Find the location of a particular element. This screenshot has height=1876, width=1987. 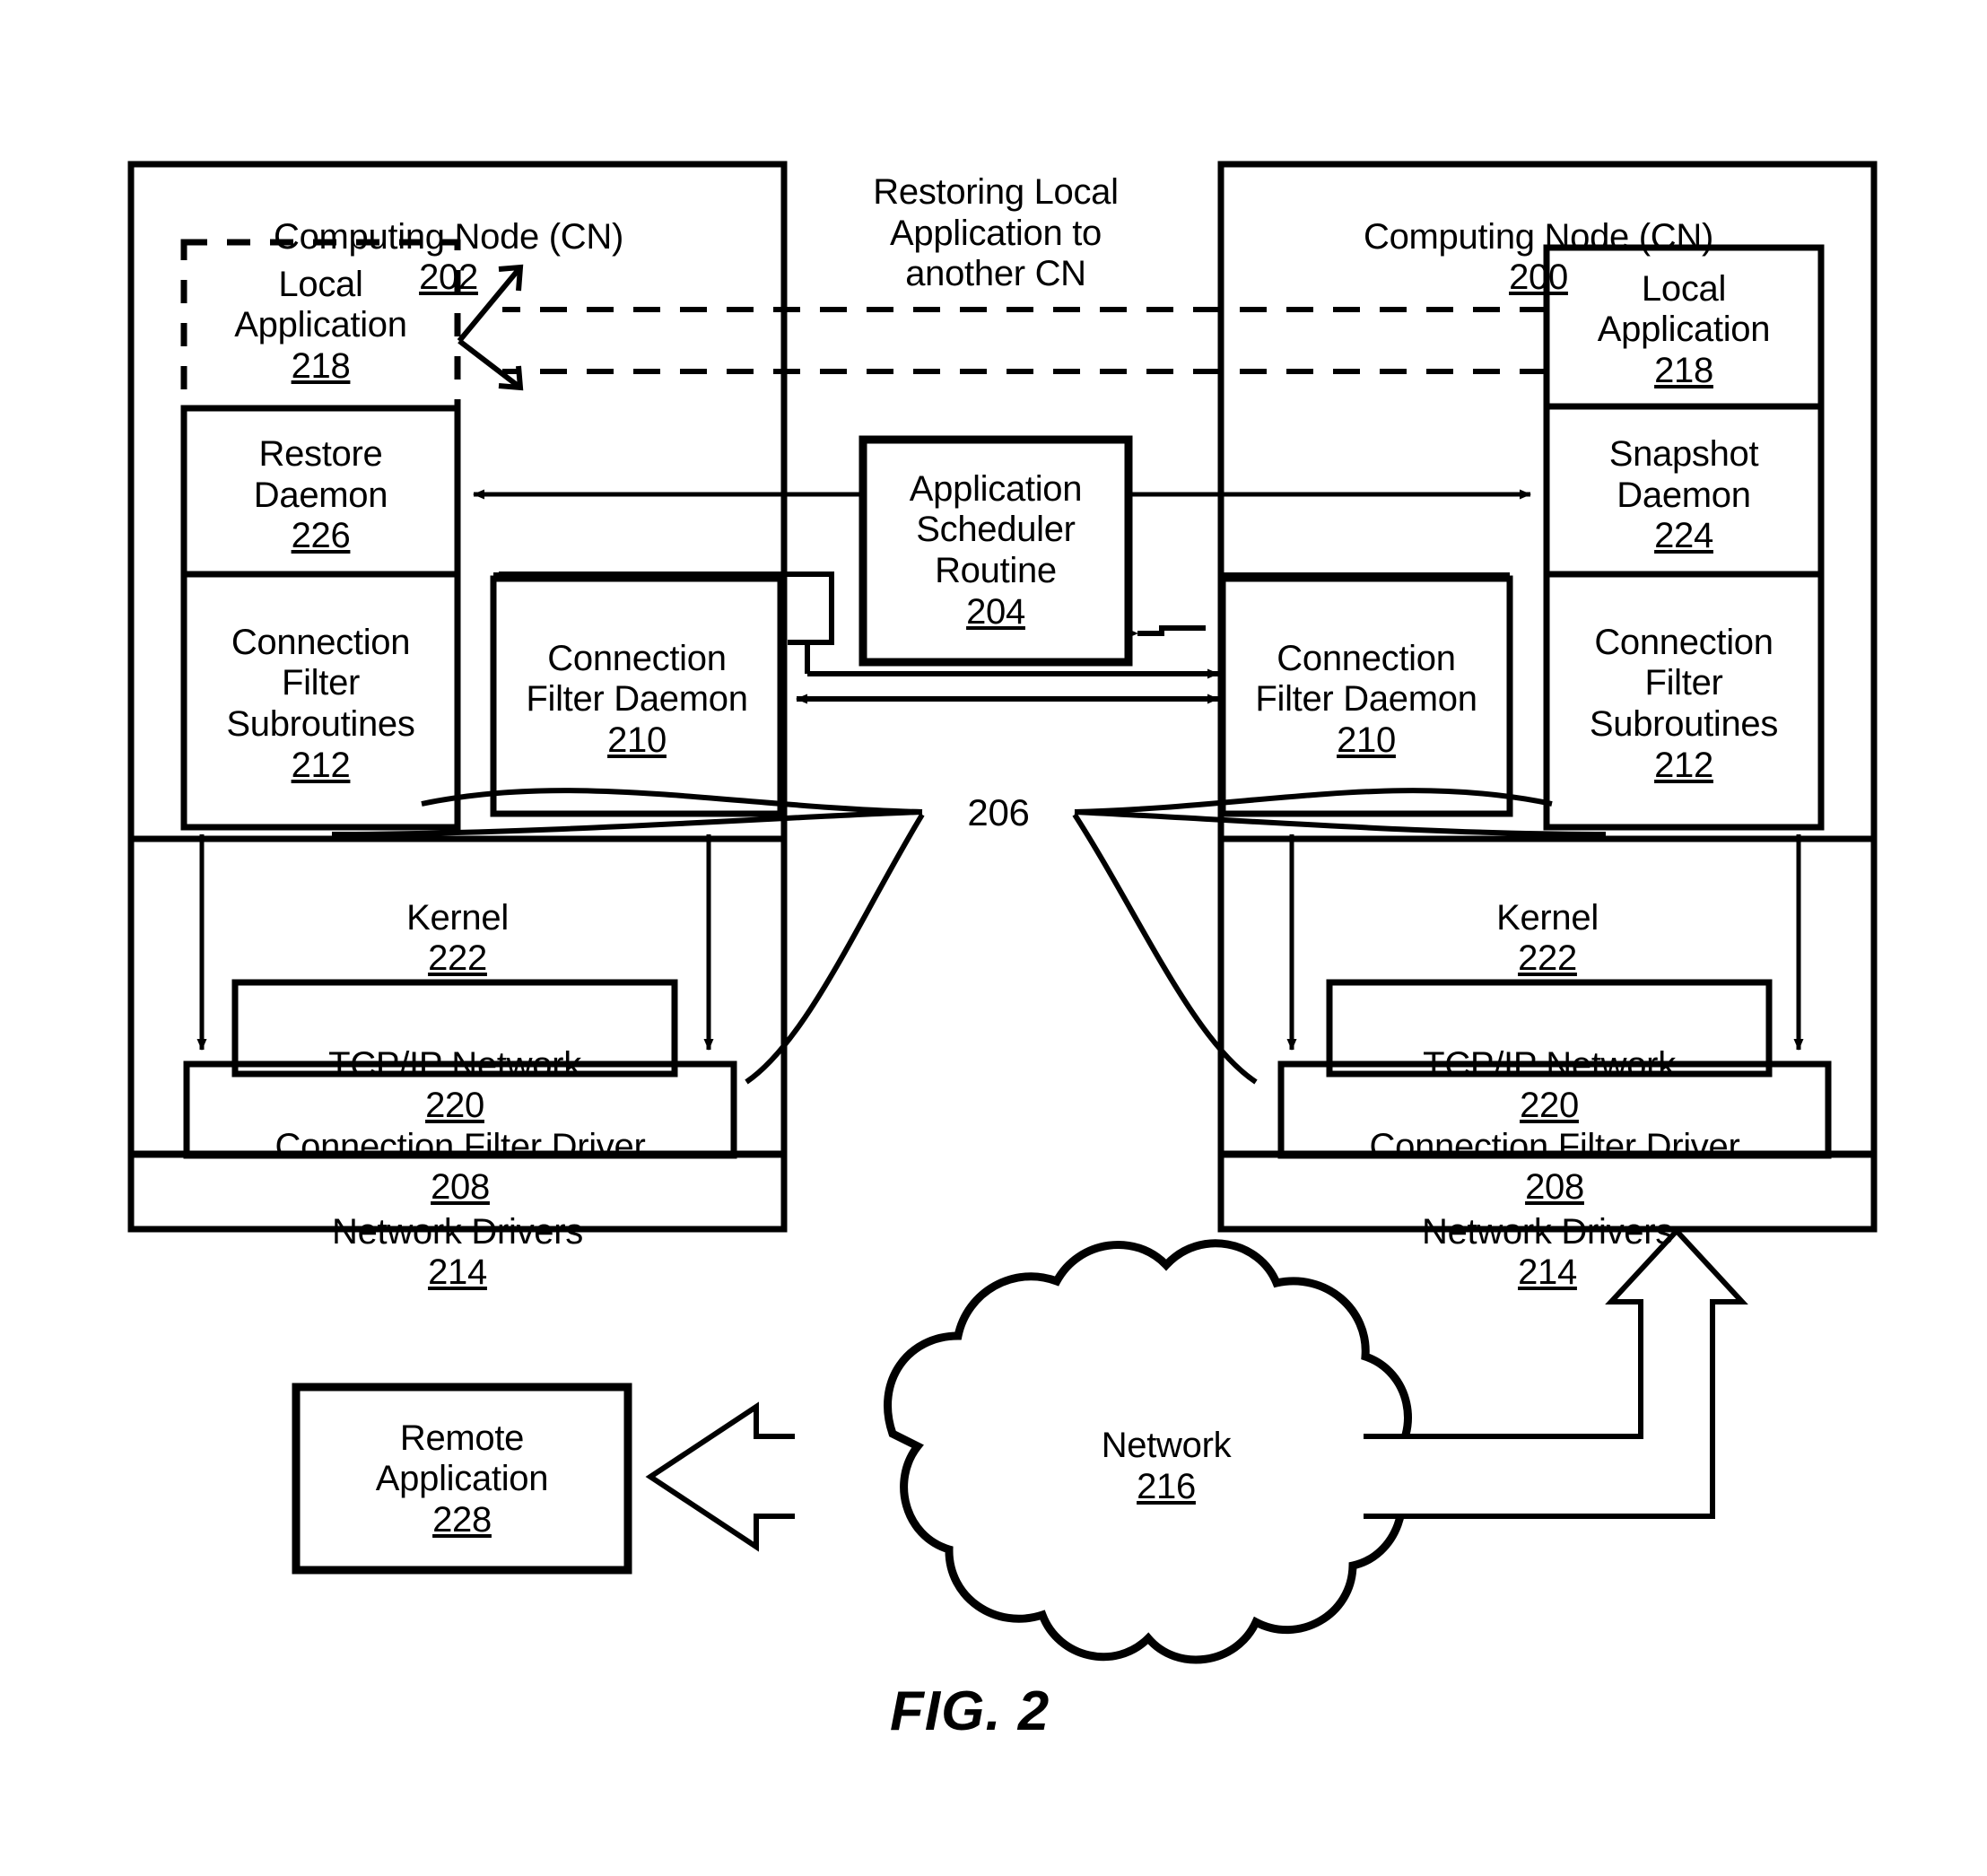

left-tcpip-network-label: TCP/IP Network is located at coordinates (454, 1064).